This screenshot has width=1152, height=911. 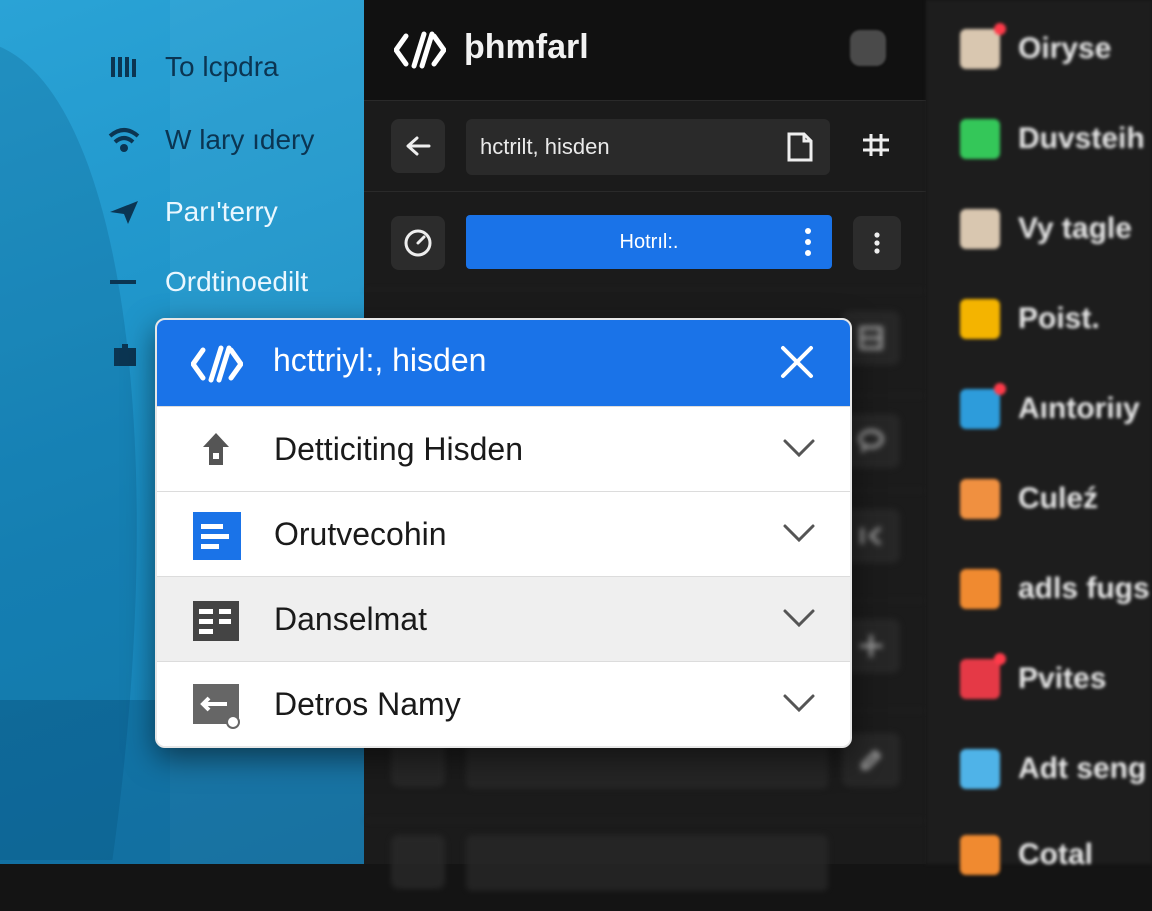 I want to click on sidebar-item-send: Parı'terry, so click(x=193, y=212).